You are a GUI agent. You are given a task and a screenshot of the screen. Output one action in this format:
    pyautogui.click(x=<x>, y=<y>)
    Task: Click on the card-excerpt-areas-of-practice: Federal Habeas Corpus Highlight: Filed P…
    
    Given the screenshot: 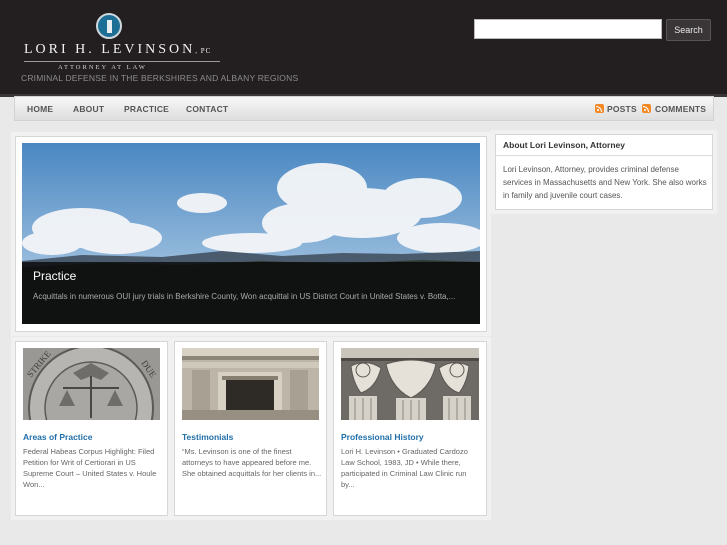 What is the action you would take?
    pyautogui.click(x=90, y=468)
    